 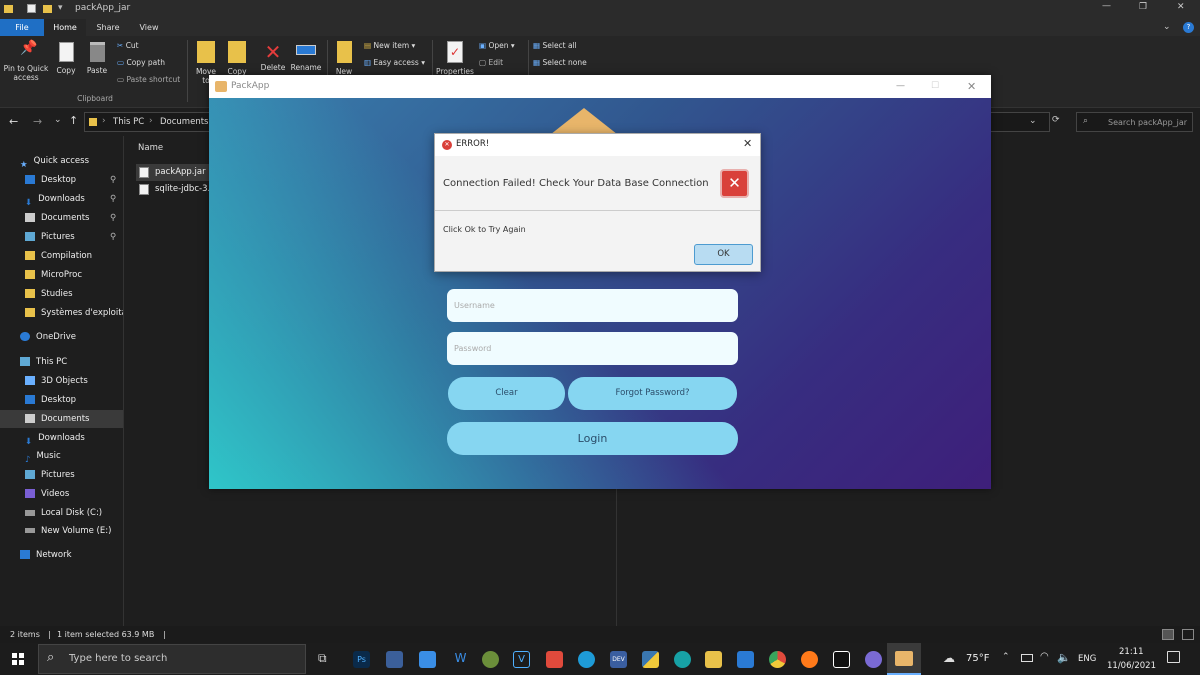 I want to click on select-all-button: ▦ Select all, so click(x=555, y=45).